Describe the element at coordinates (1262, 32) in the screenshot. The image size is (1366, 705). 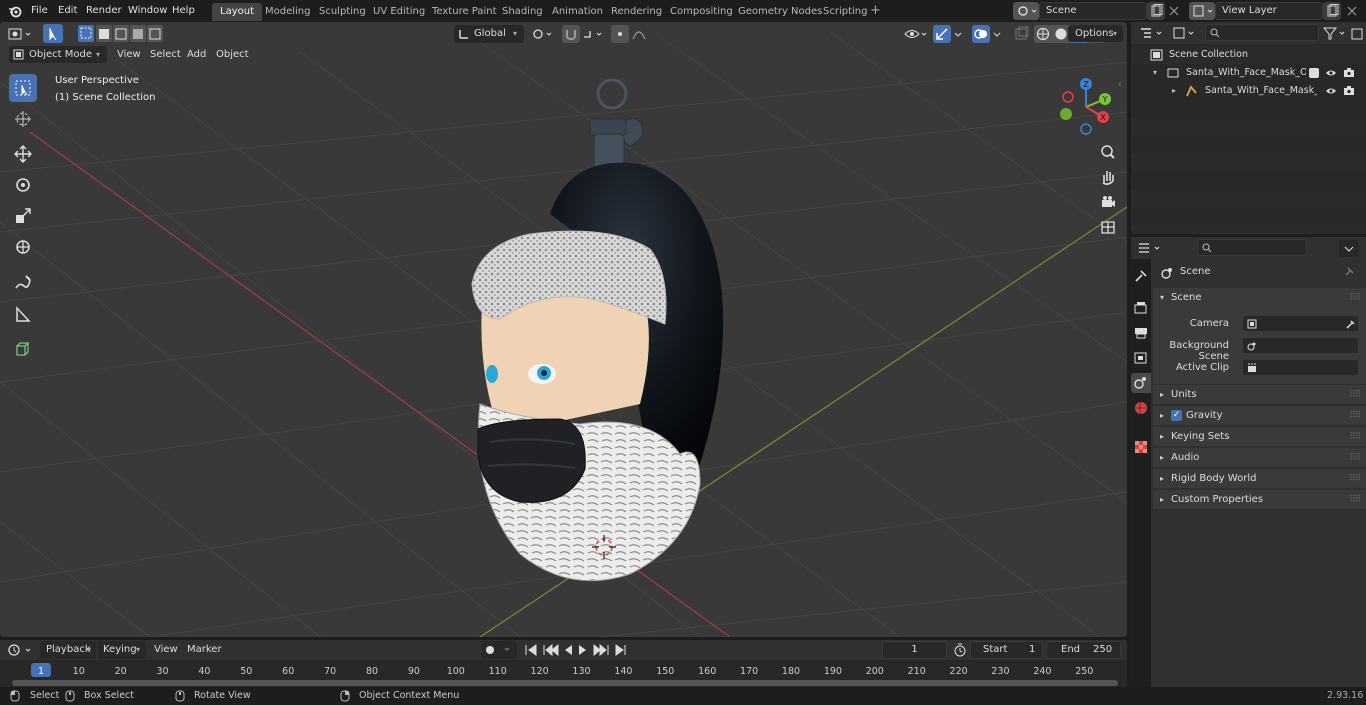
I see `outliner-search-input` at that location.